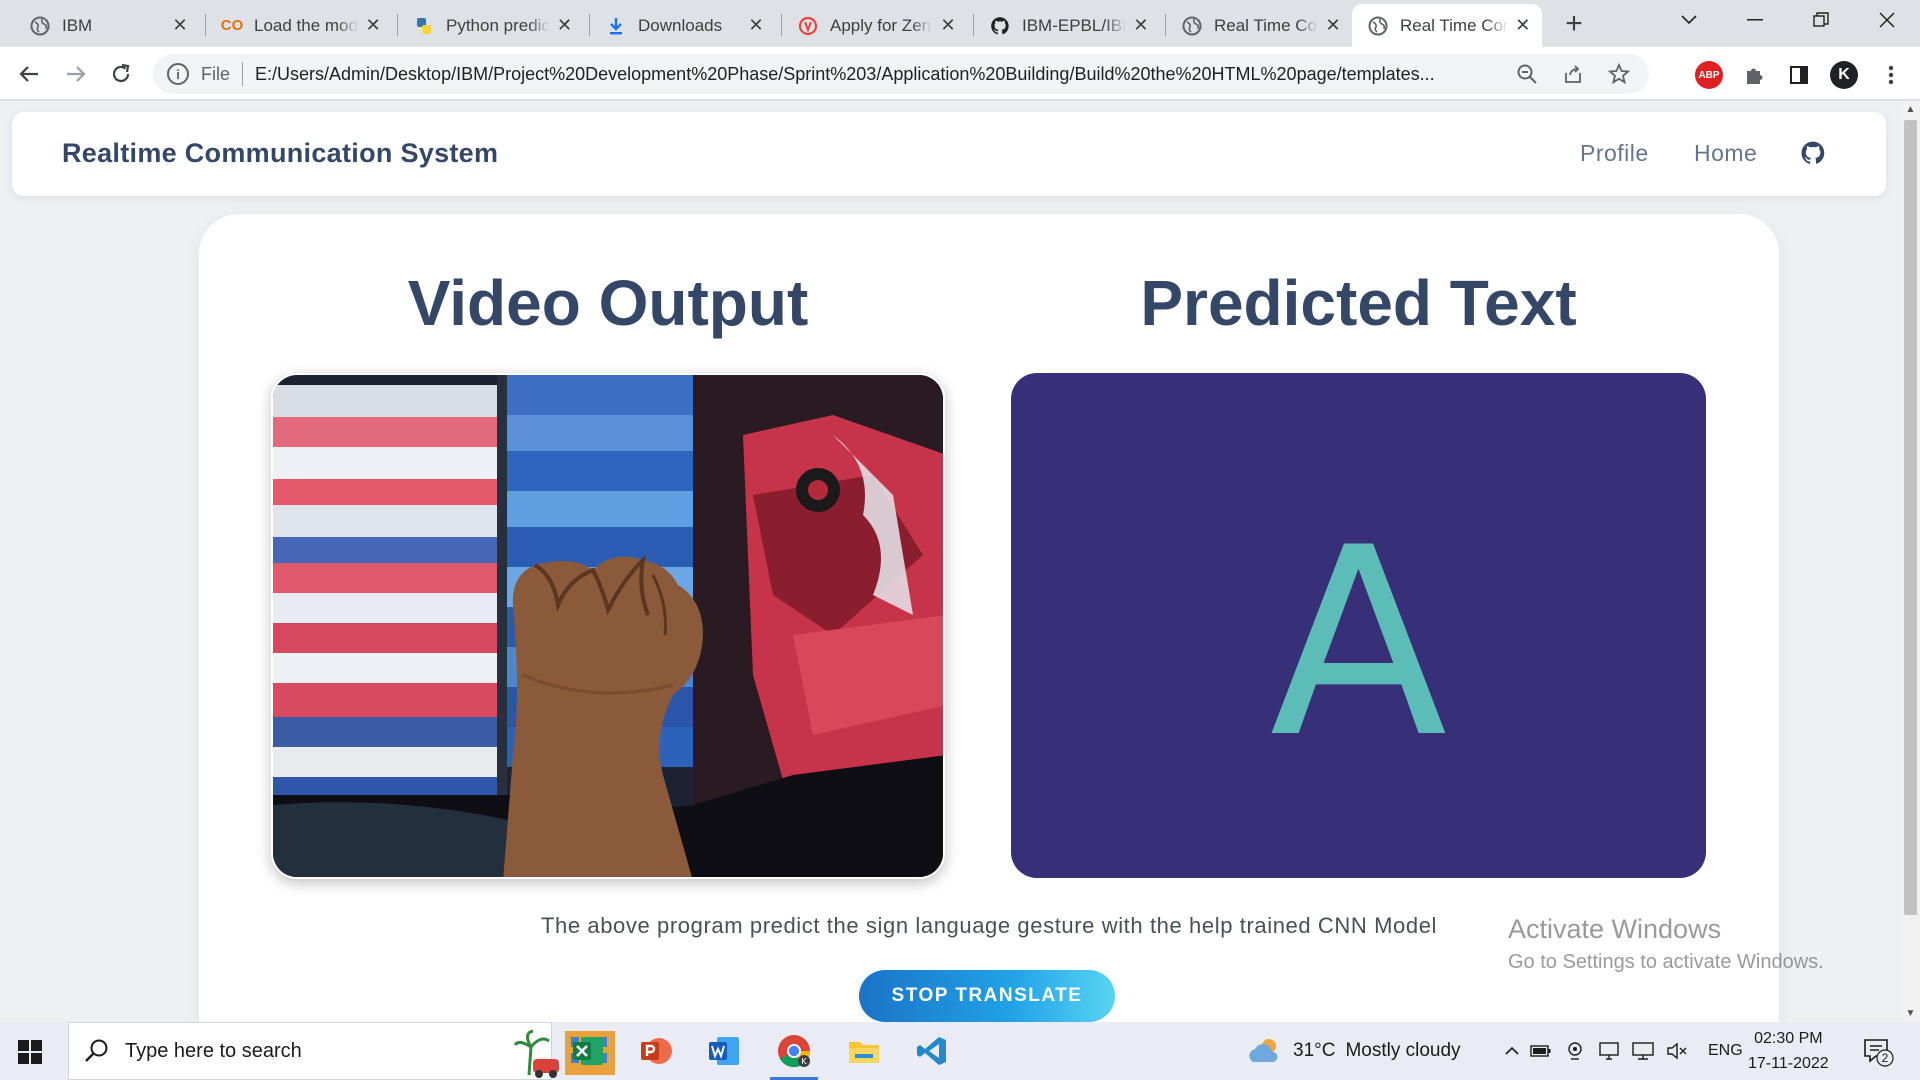 This screenshot has width=1920, height=1080. I want to click on back-button, so click(29, 74).